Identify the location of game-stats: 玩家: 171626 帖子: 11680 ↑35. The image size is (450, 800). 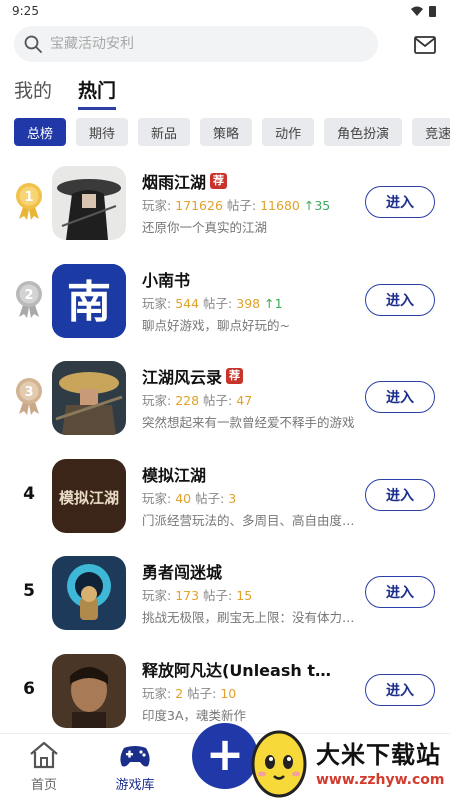
(236, 205).